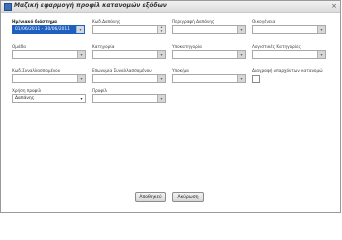 The width and height of the screenshot is (342, 240). I want to click on branch-label: Υποκ/μα, so click(180, 70).